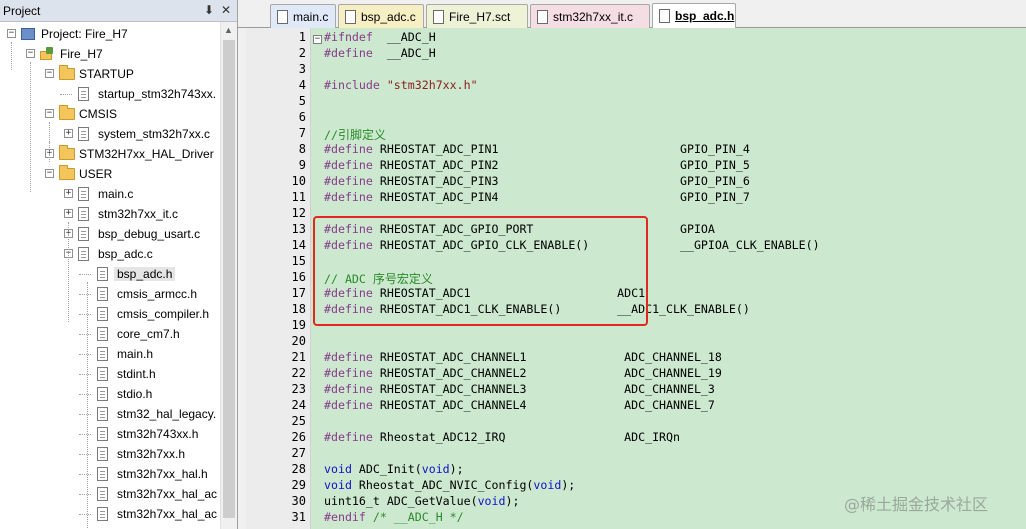  What do you see at coordinates (110, 34) in the screenshot?
I see `tree-item: − Project: Fire_H7` at bounding box center [110, 34].